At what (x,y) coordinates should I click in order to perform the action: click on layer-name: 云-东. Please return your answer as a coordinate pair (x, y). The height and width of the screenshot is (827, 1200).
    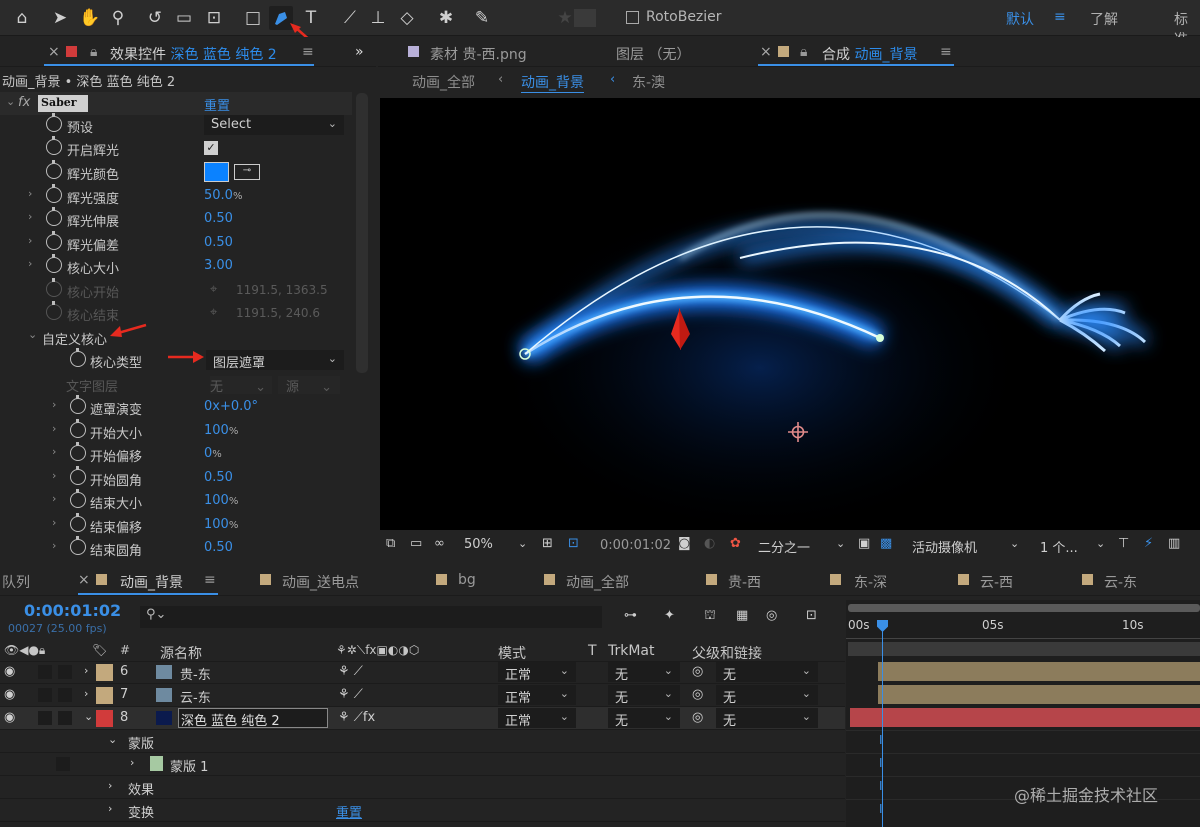
    Looking at the image, I should click on (195, 696).